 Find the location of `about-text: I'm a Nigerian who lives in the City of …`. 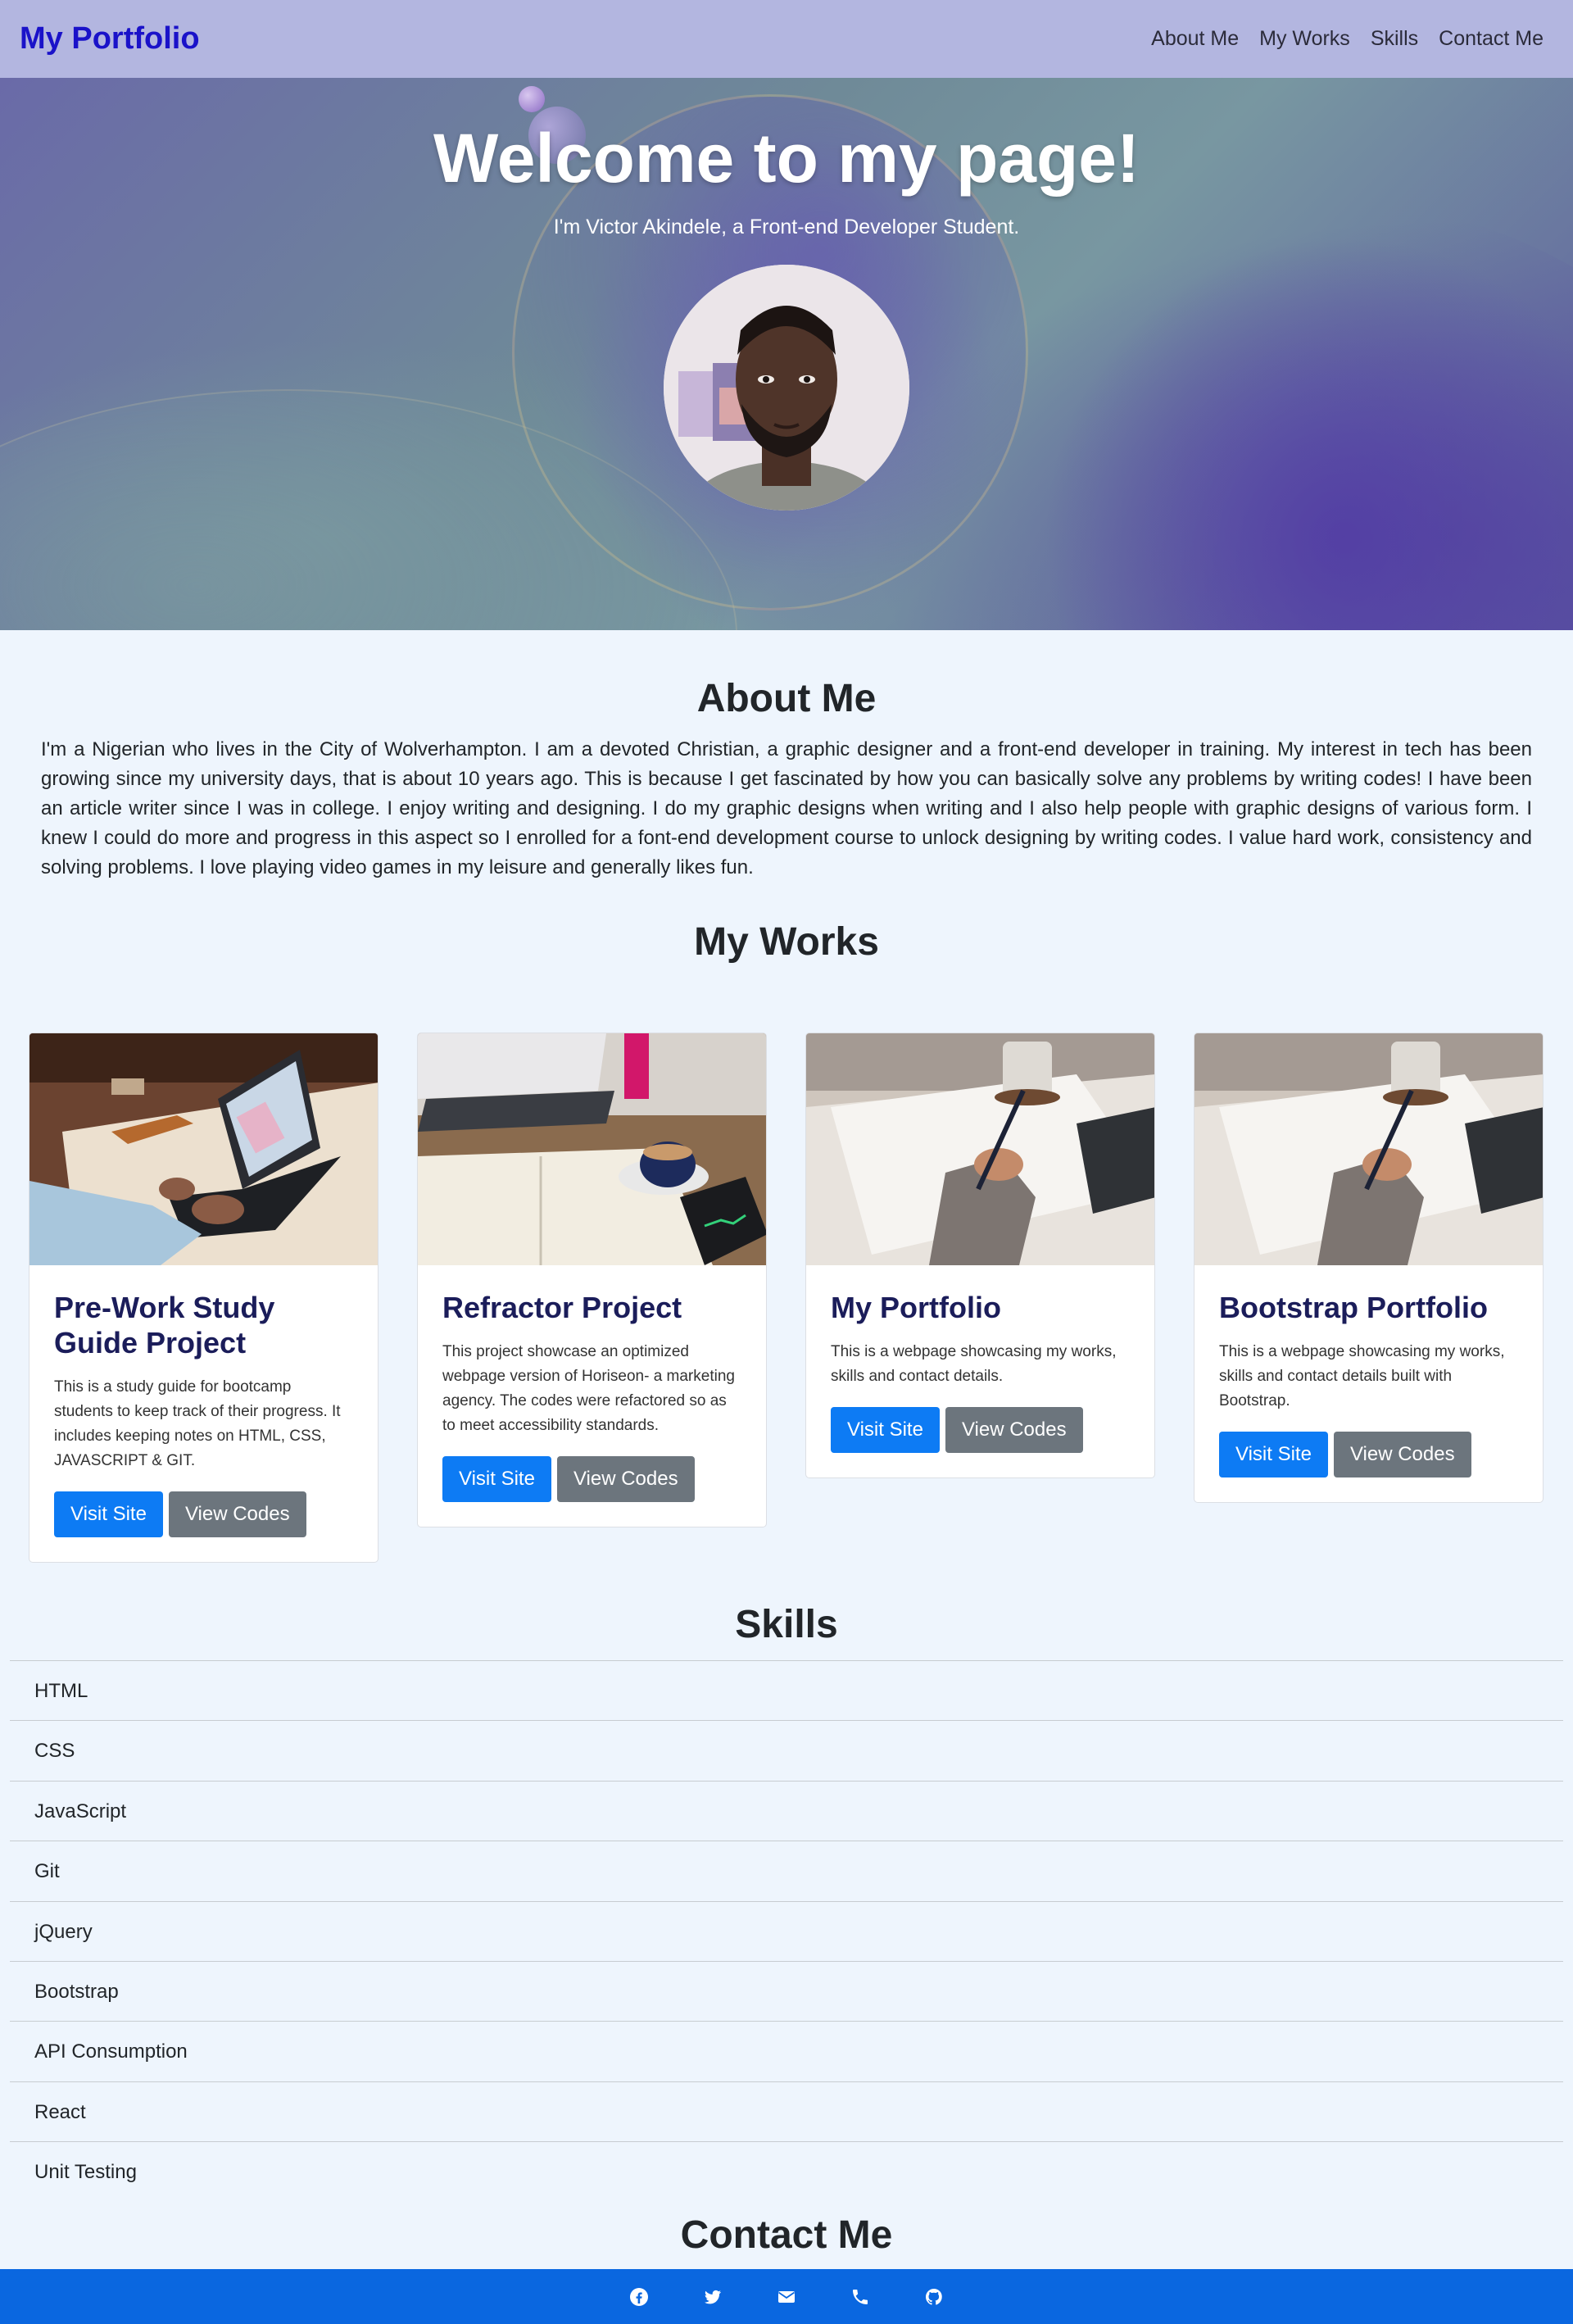

about-text: I'm a Nigerian who lives in the City of … is located at coordinates (786, 808).